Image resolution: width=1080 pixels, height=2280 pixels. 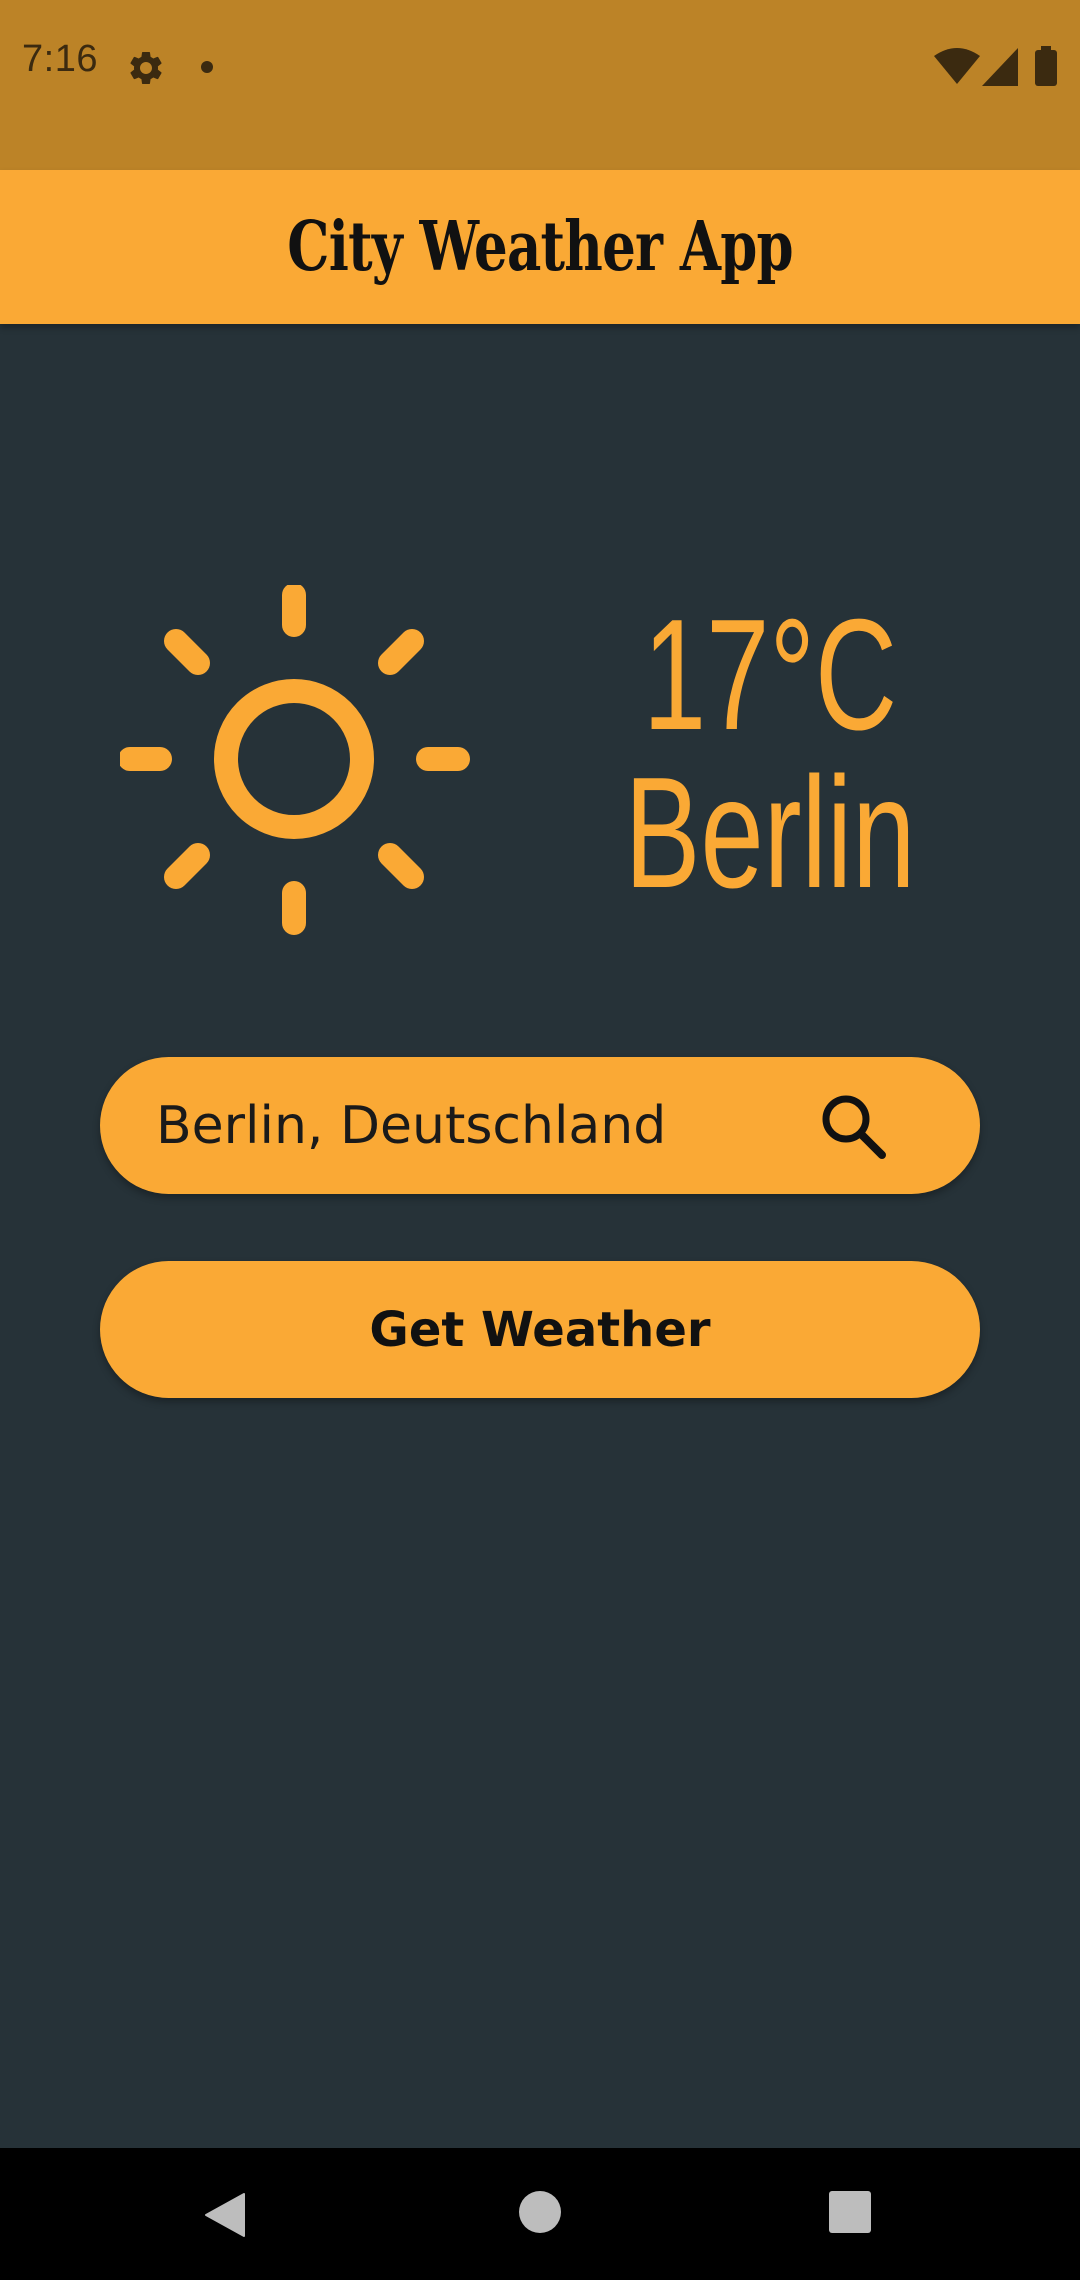 What do you see at coordinates (295, 760) in the screenshot?
I see `sun-icon` at bounding box center [295, 760].